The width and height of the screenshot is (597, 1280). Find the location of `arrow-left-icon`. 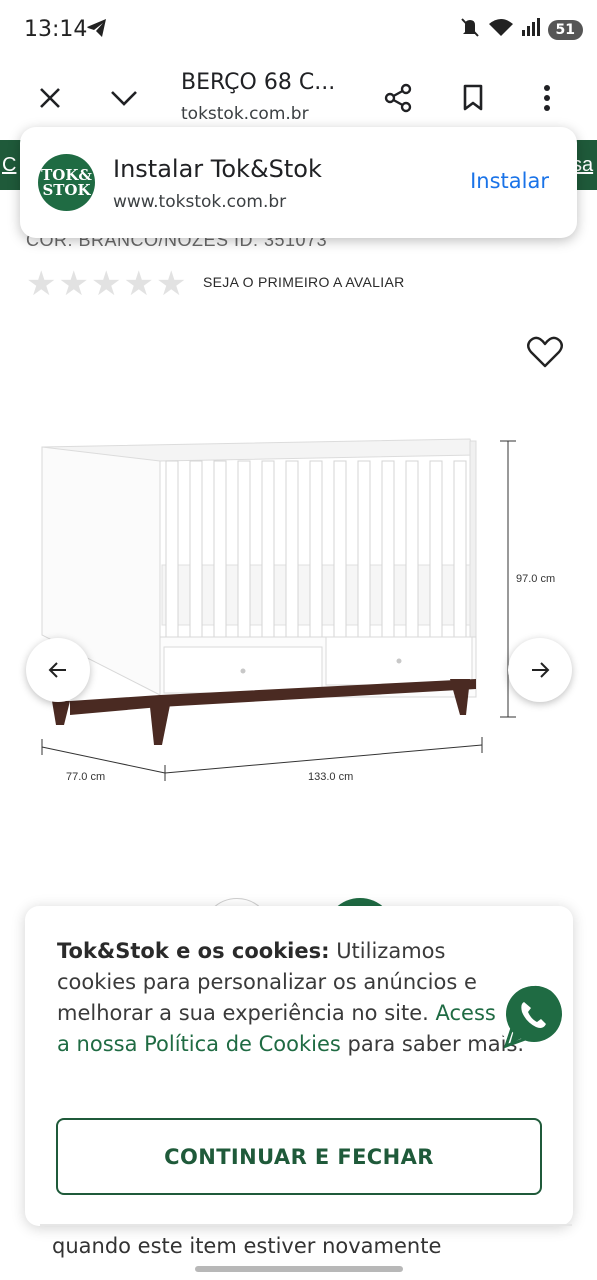

arrow-left-icon is located at coordinates (57, 670).